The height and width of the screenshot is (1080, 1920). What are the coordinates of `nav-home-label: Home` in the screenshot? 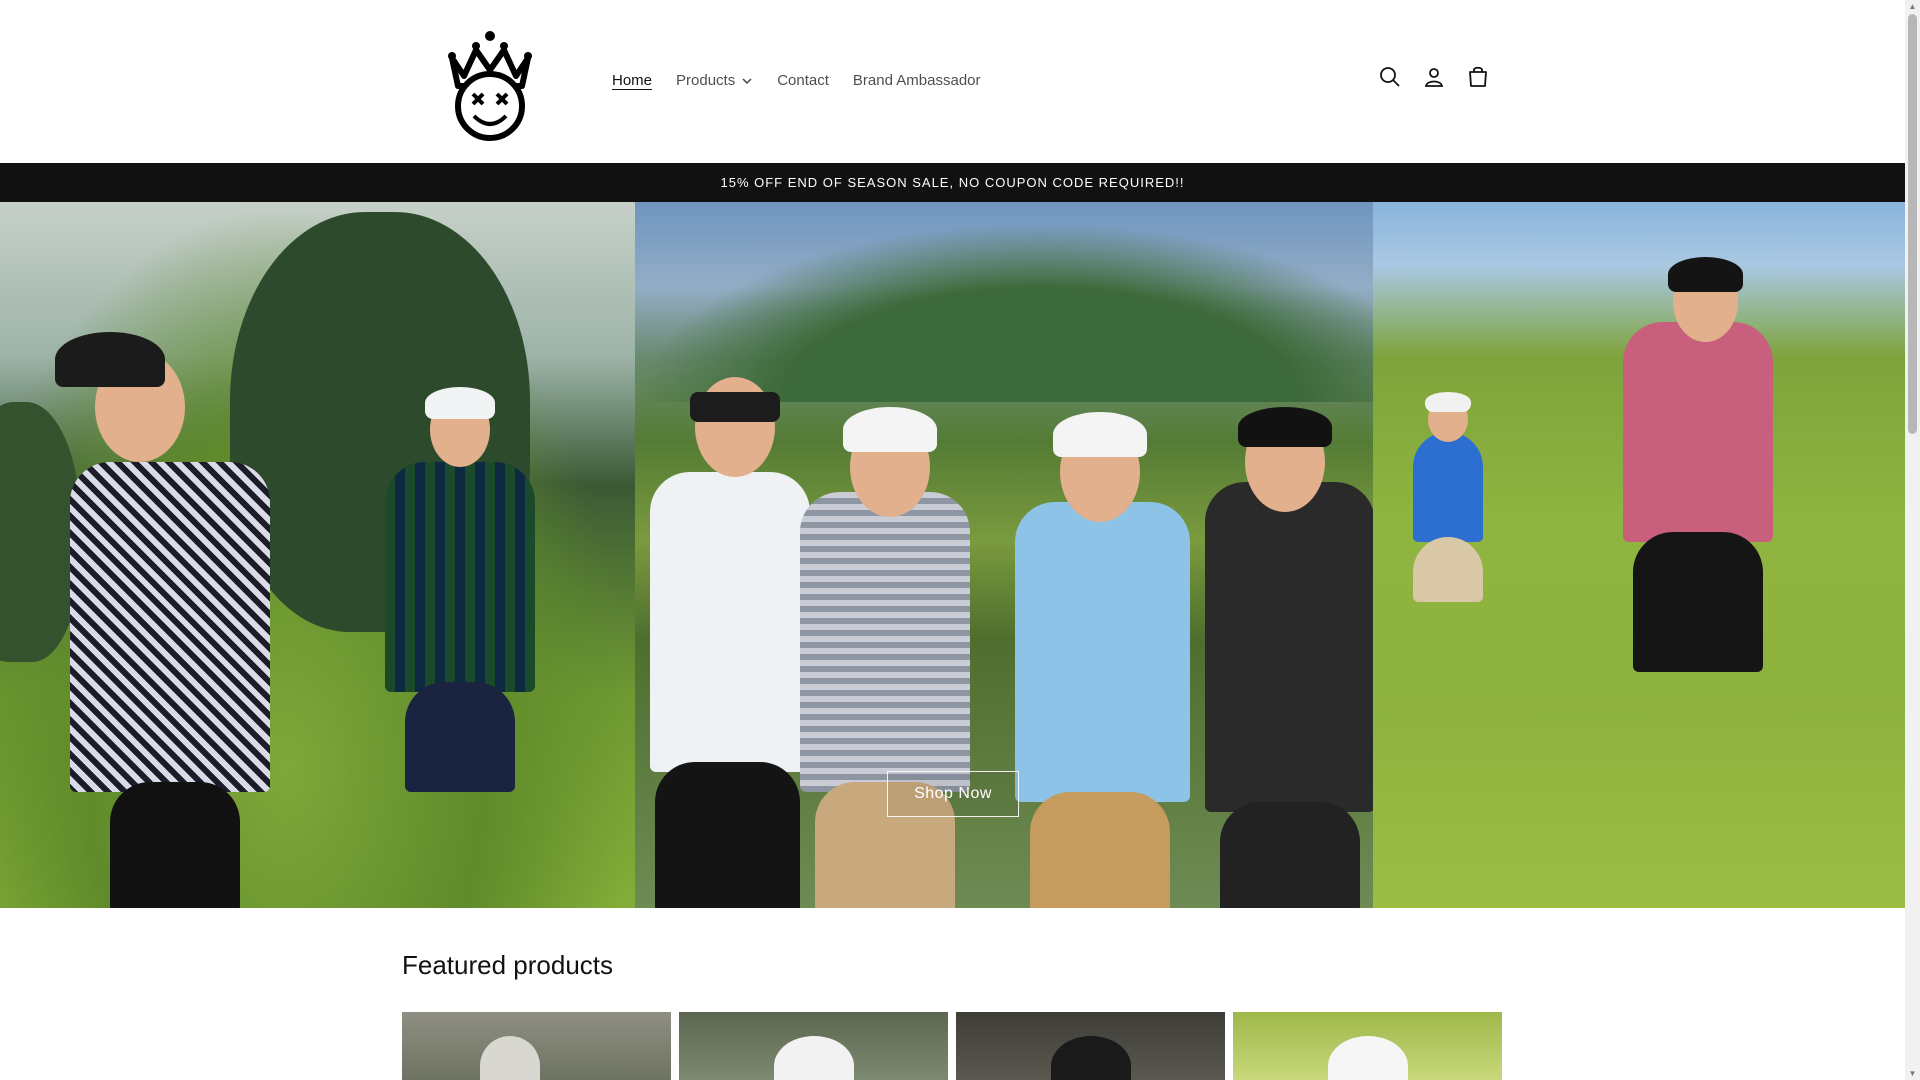 It's located at (632, 80).